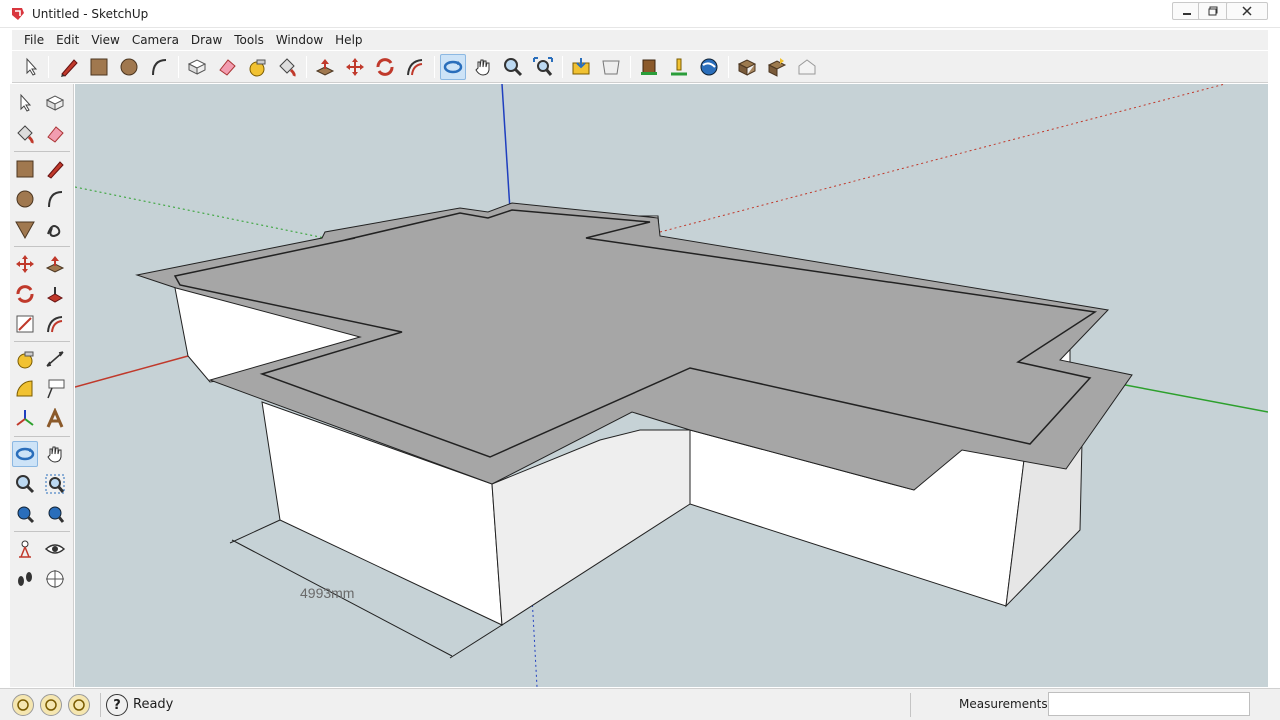 This screenshot has height=720, width=1280. Describe the element at coordinates (55, 199) in the screenshot. I see `palette-arc-button` at that location.